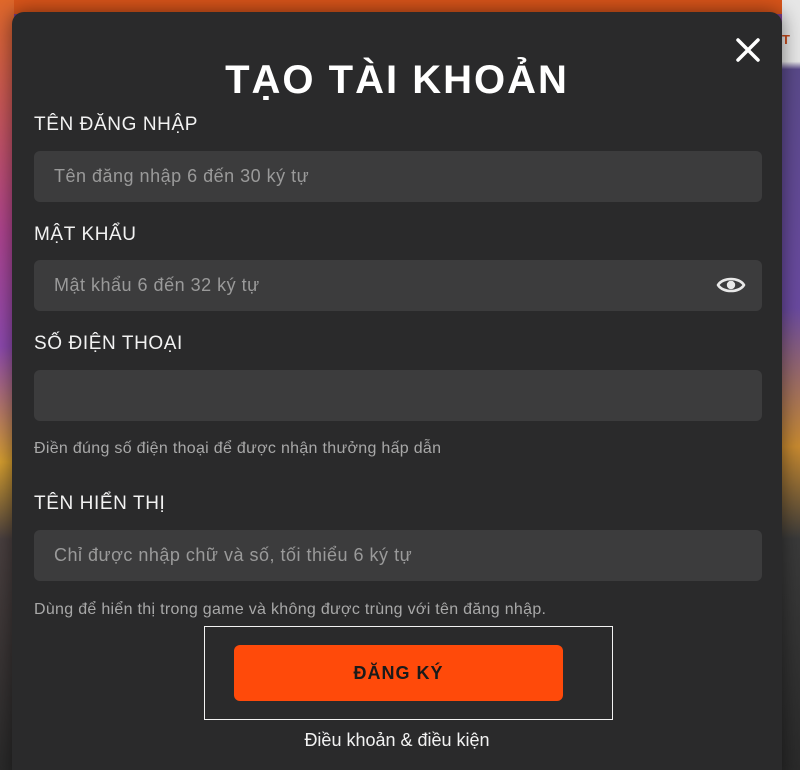 The width and height of the screenshot is (800, 770). Describe the element at coordinates (108, 343) in the screenshot. I see `phone-label: SỐ ĐIỆN THOẠI` at that location.